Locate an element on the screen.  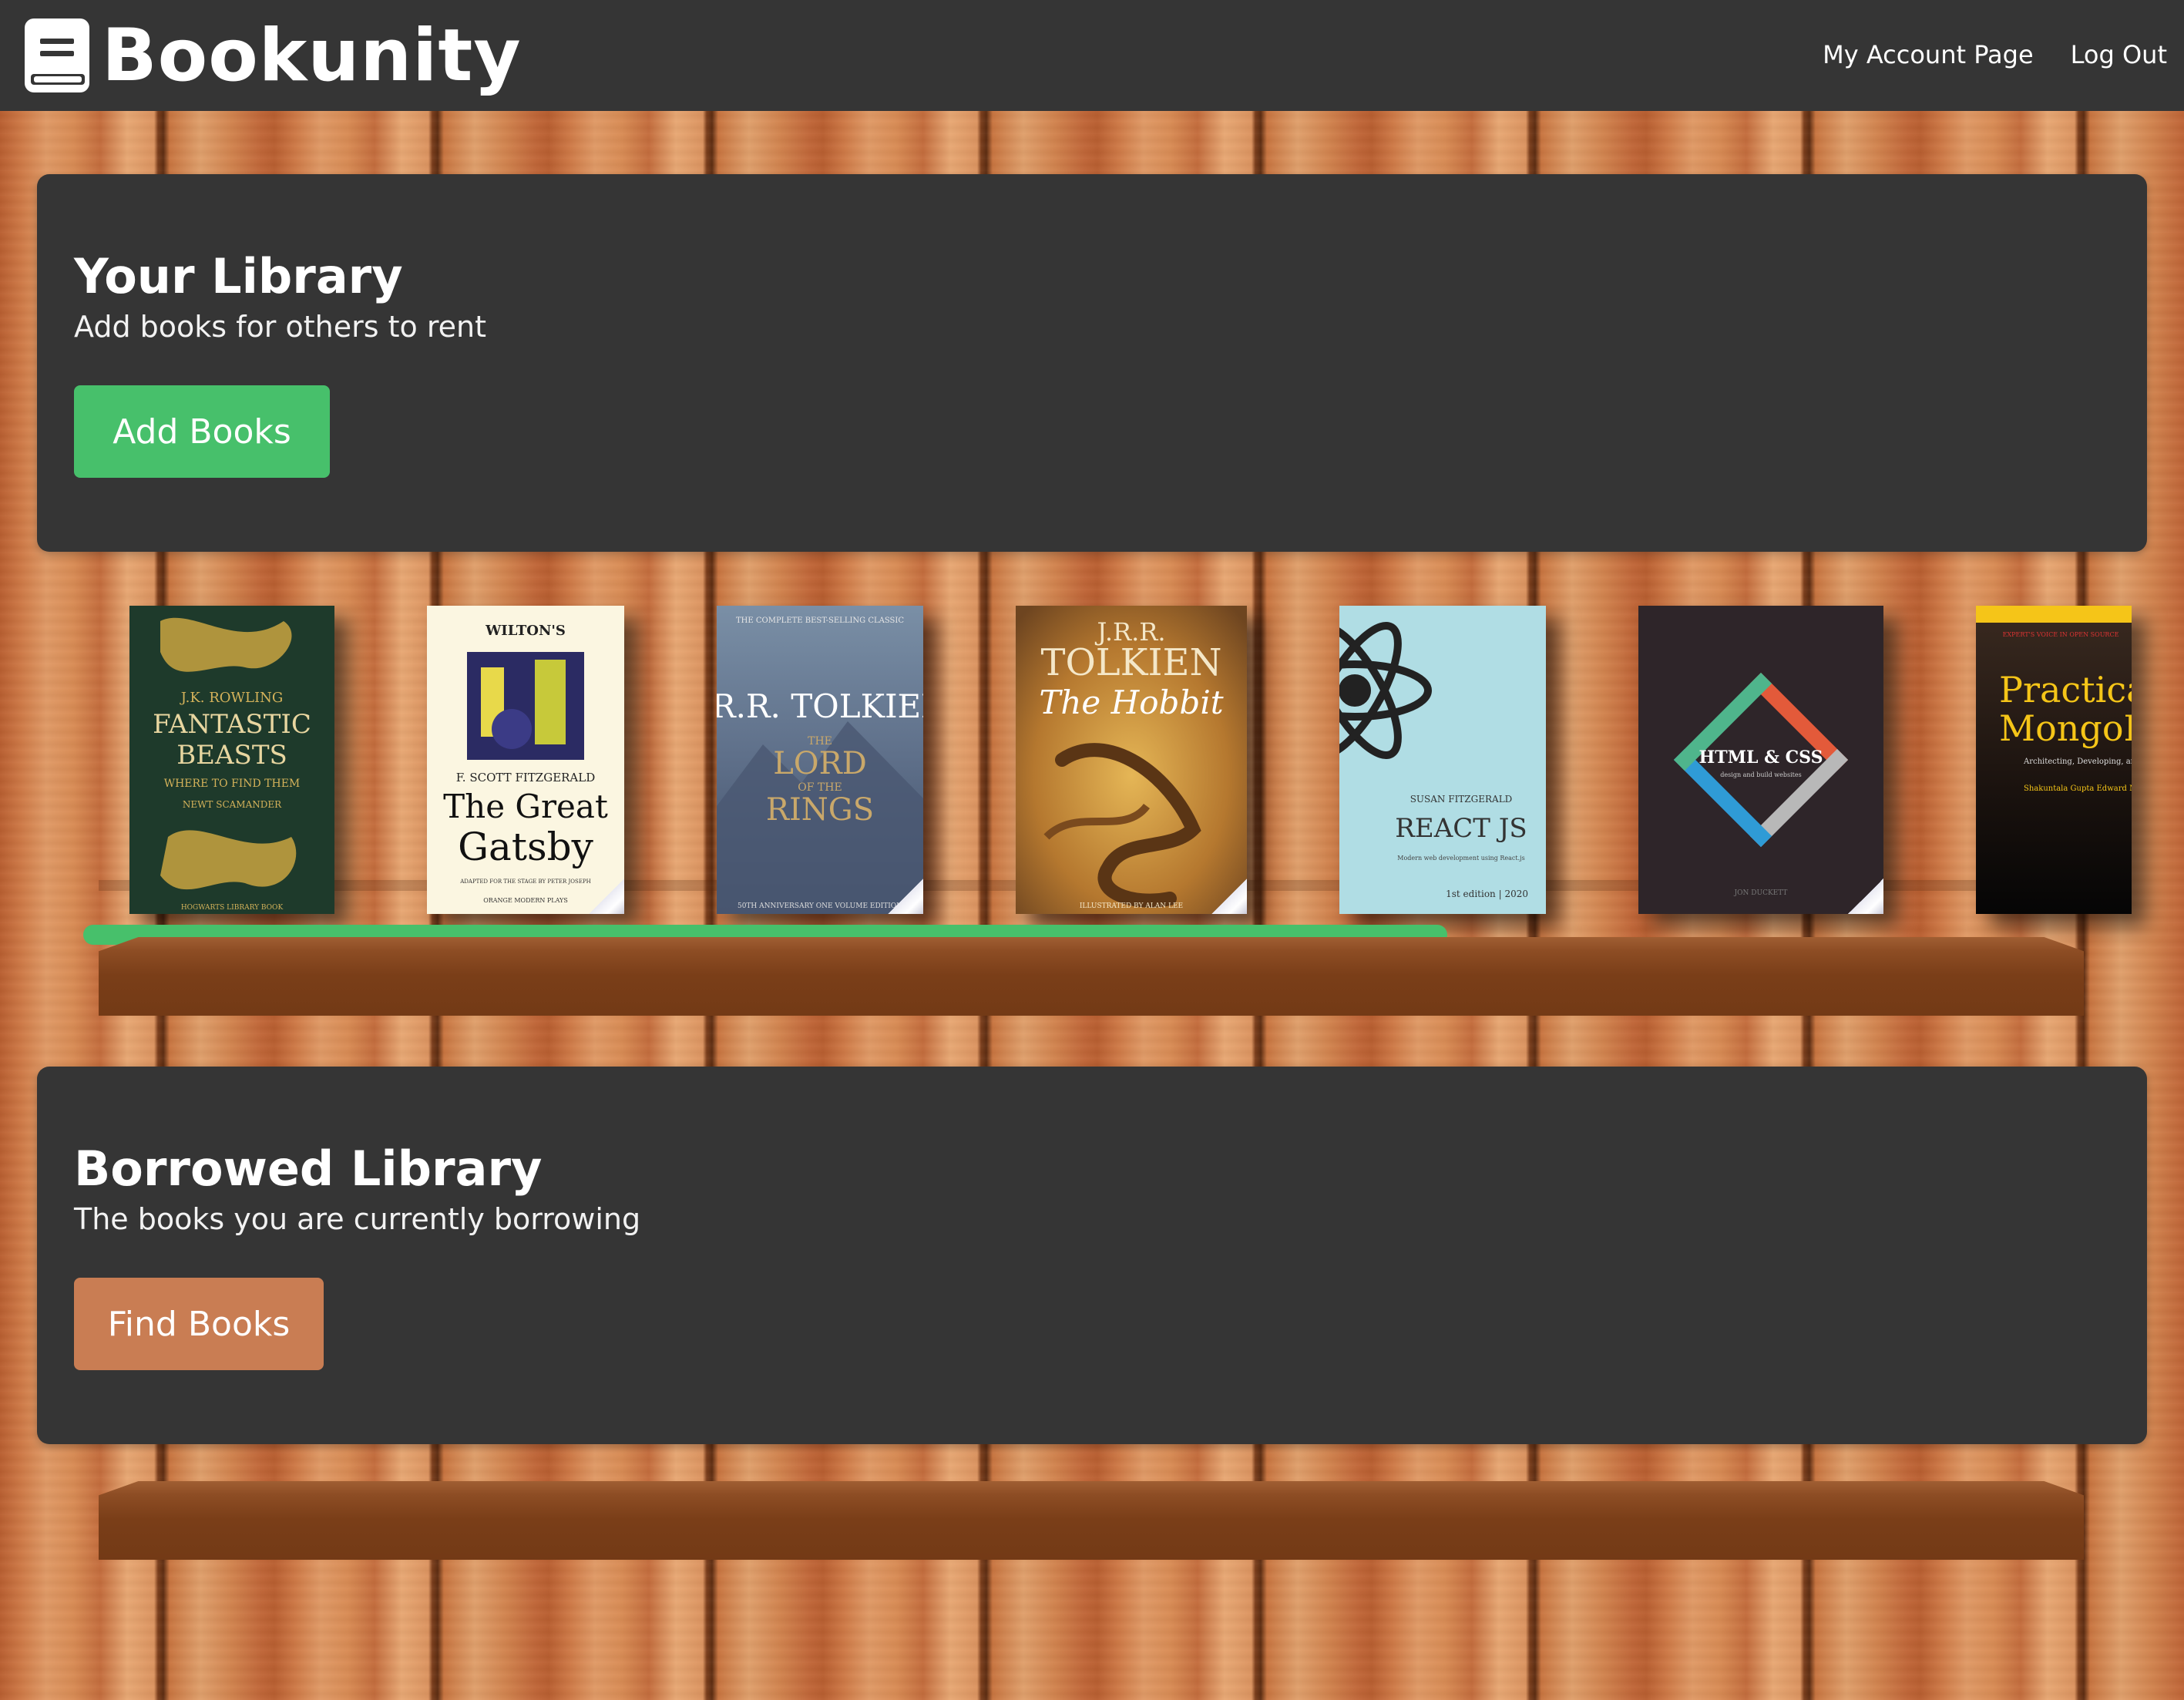
book-icon is located at coordinates (57, 55).